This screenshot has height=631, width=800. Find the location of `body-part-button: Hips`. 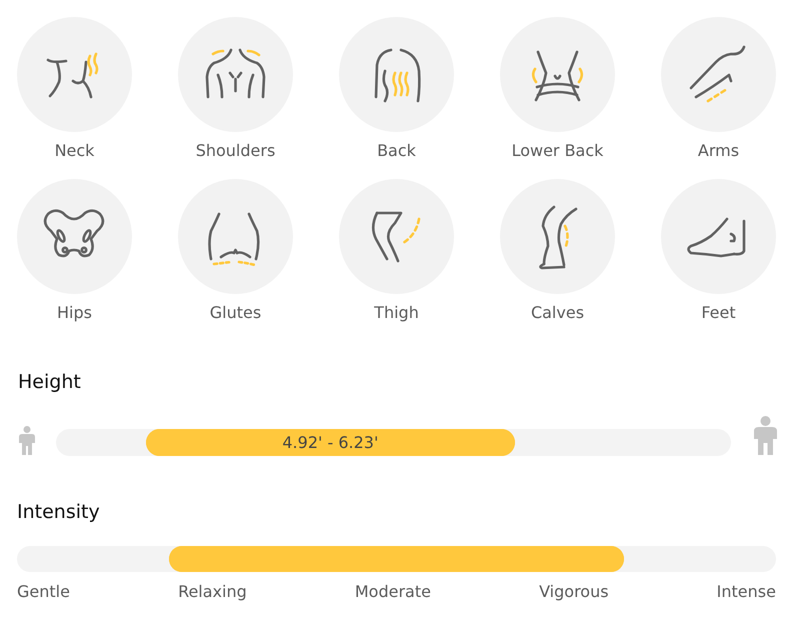

body-part-button: Hips is located at coordinates (74, 251).